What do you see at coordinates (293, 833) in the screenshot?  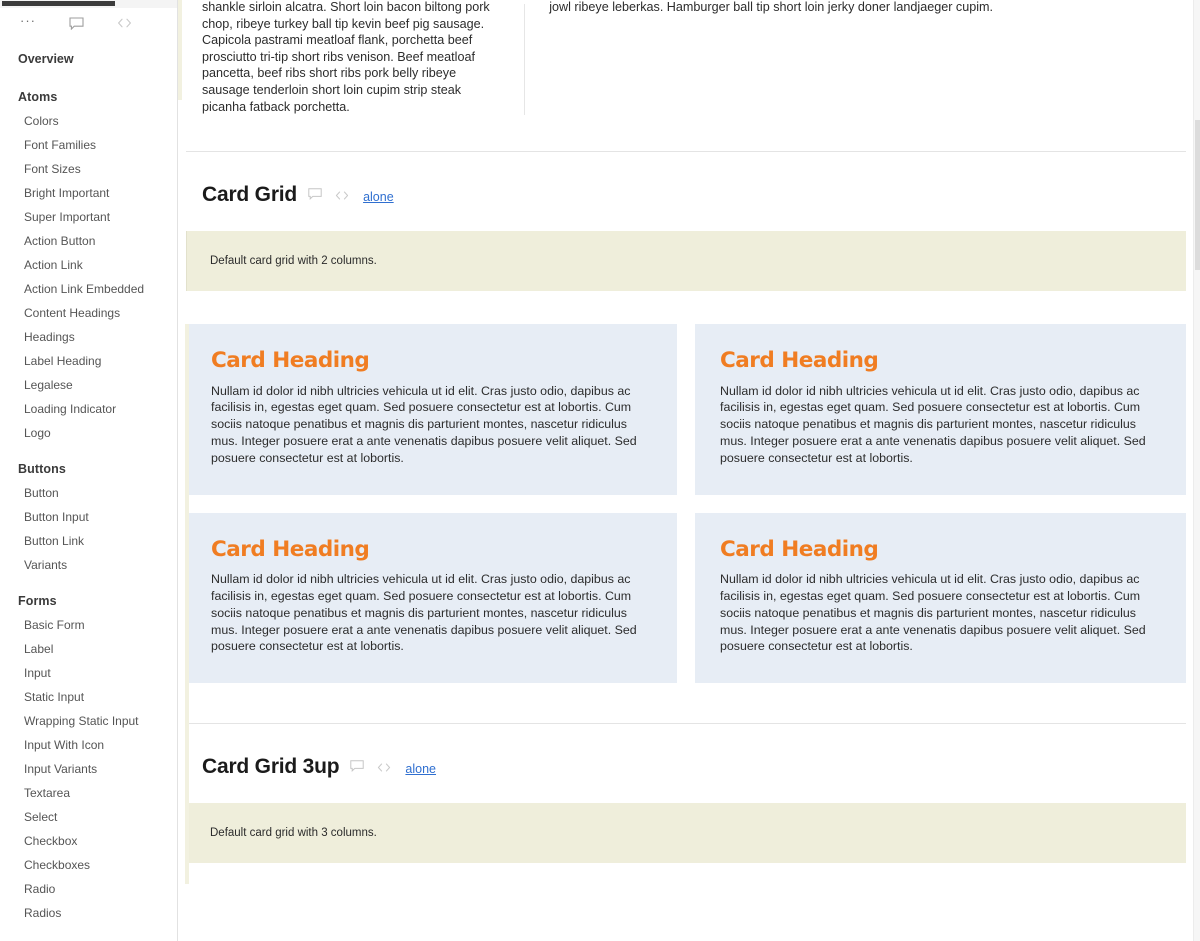 I see `section-note-text: Default card grid with 3 columns.` at bounding box center [293, 833].